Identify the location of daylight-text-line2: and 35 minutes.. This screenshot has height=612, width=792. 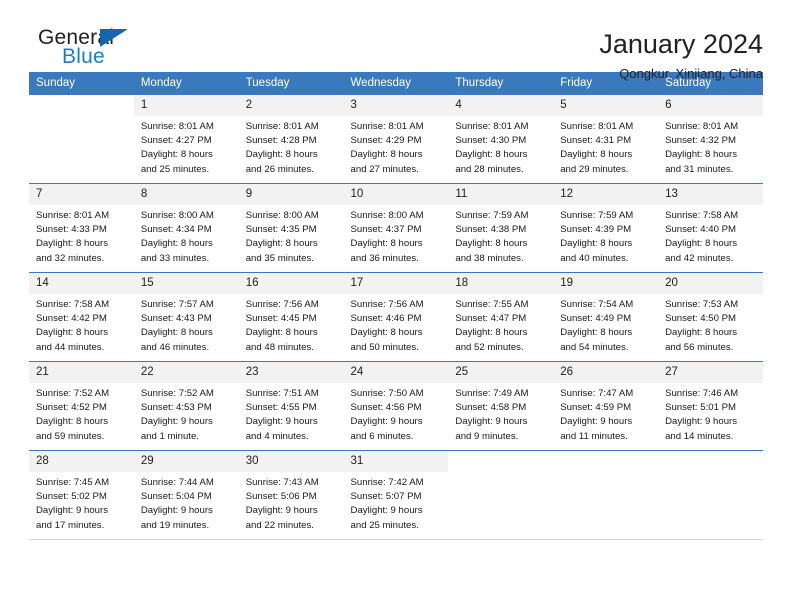
(279, 258).